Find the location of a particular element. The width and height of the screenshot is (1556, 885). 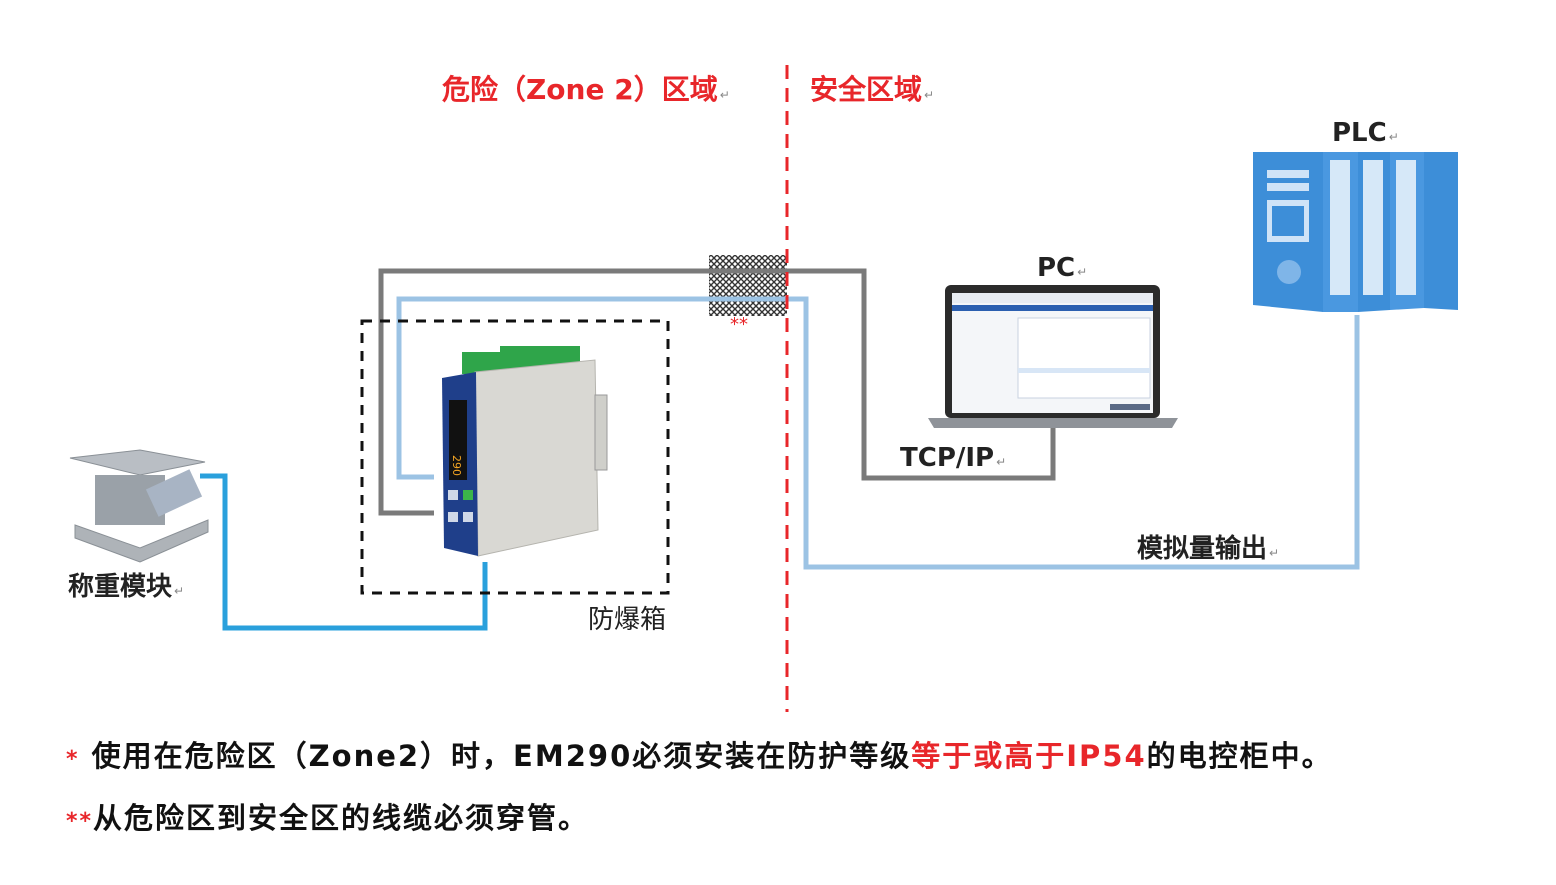

hazard-zone-label: 危险（Zone 2）区域 ↵ is located at coordinates (586, 90).